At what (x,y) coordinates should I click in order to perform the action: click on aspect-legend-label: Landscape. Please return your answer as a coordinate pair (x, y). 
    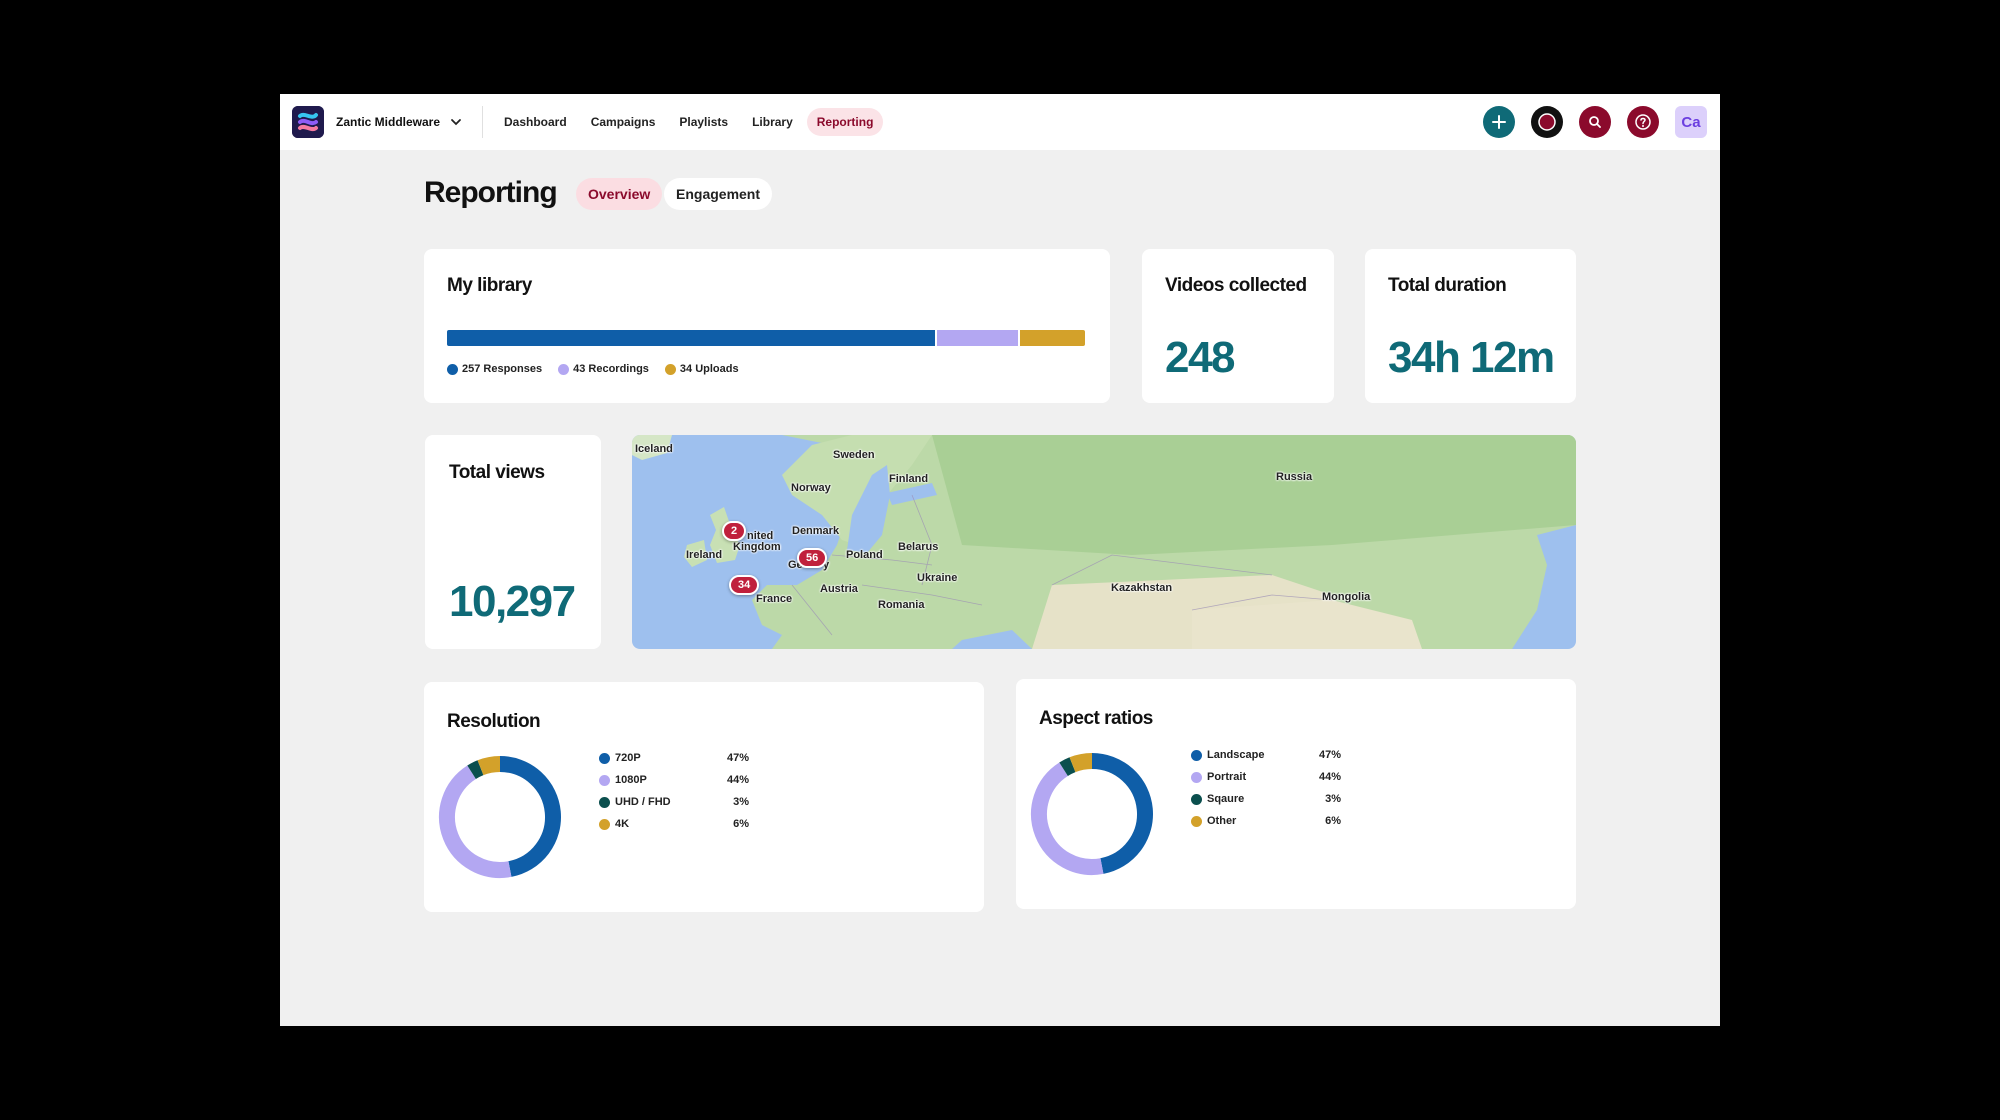
    Looking at the image, I should click on (1250, 755).